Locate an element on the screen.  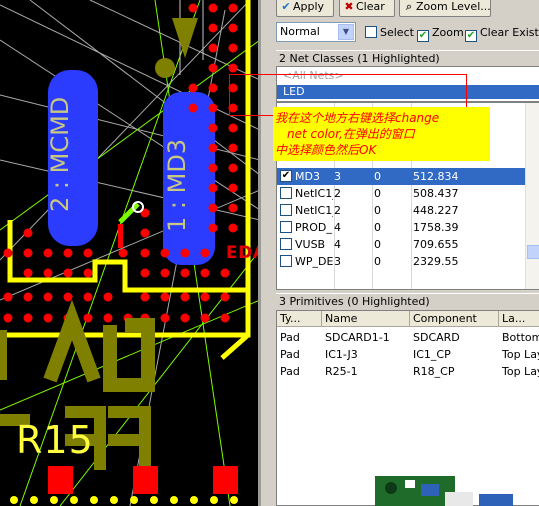
net-row: NetIC1_ 2 0 508.437 is located at coordinates (402, 193).